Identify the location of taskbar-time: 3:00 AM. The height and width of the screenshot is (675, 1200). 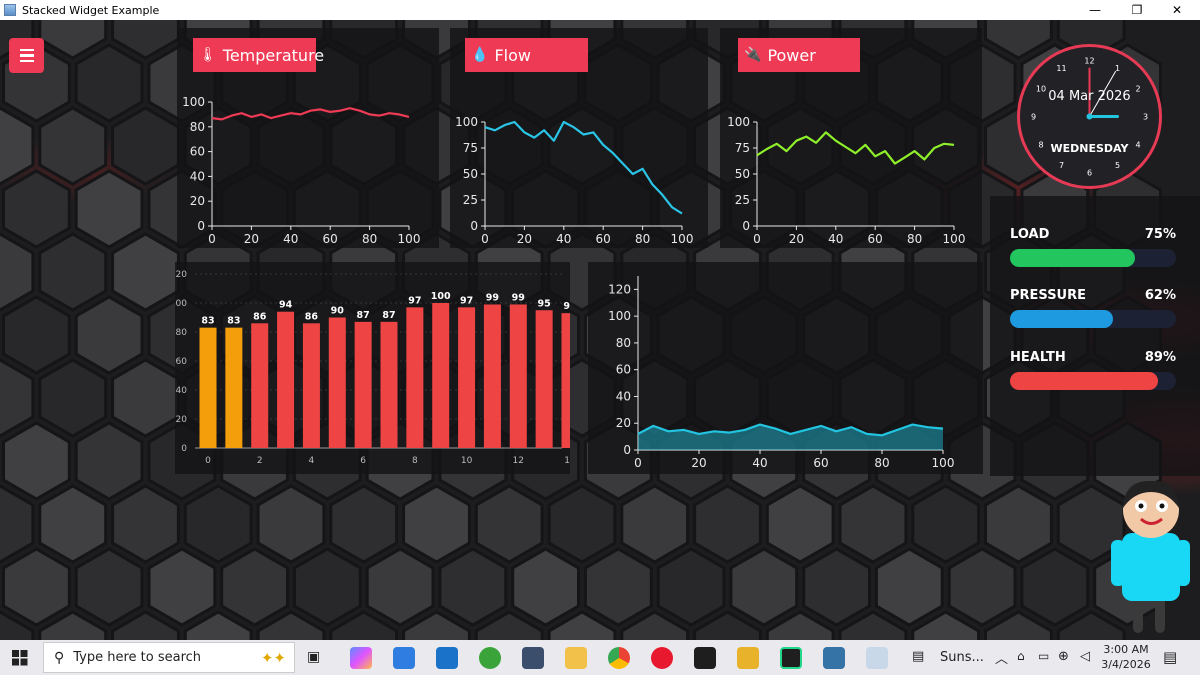
(1126, 649).